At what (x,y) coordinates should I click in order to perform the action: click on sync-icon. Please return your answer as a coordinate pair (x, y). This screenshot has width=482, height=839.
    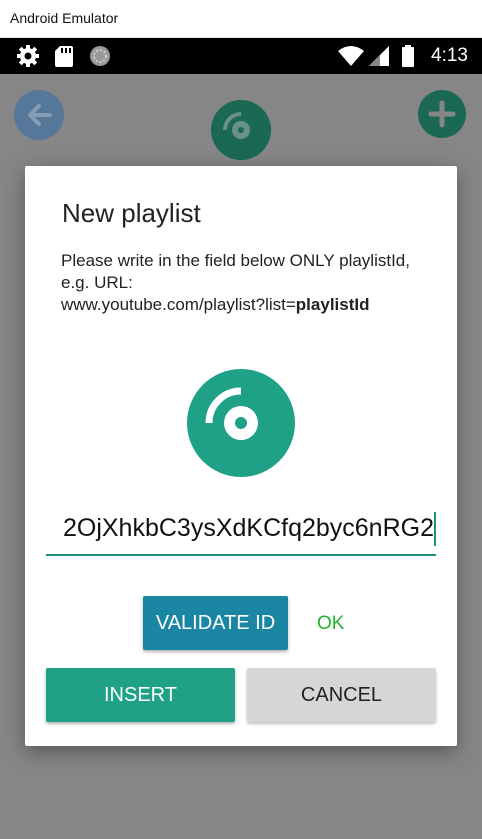
    Looking at the image, I should click on (100, 56).